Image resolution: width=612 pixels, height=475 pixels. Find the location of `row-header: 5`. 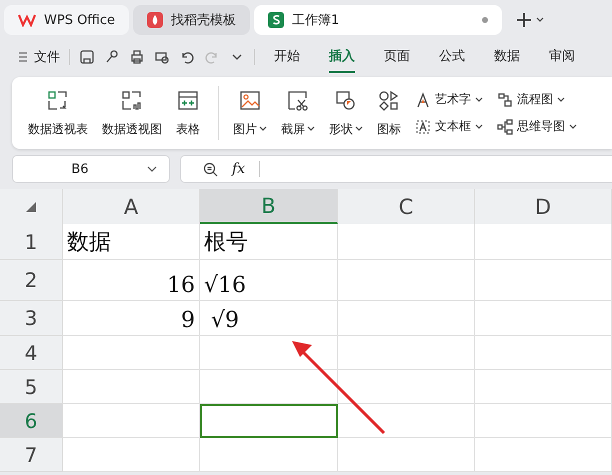

row-header: 5 is located at coordinates (31, 387).